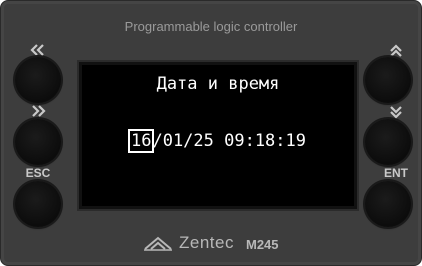 The height and width of the screenshot is (266, 422). What do you see at coordinates (388, 142) in the screenshot?
I see `down-button` at bounding box center [388, 142].